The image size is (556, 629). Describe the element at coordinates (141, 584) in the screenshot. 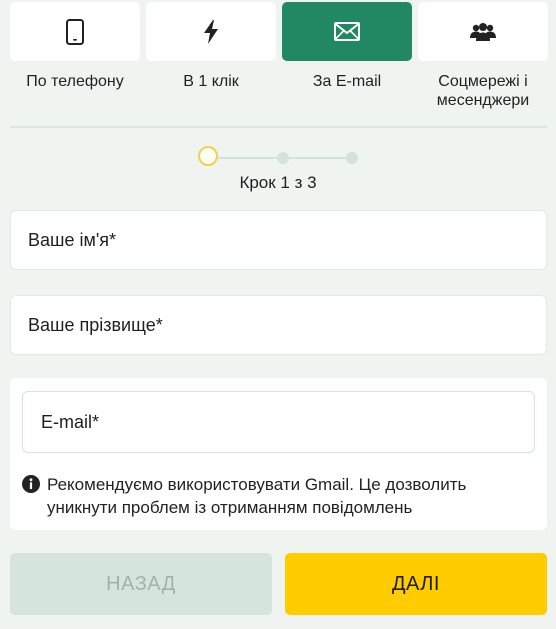

I see `back-button: НАЗАД` at that location.